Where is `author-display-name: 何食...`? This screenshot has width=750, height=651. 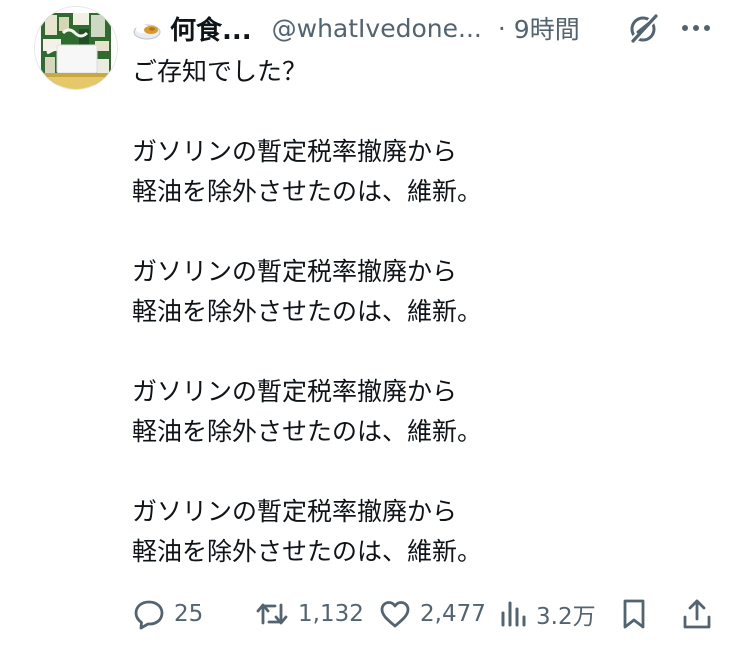
author-display-name: 何食... is located at coordinates (211, 28).